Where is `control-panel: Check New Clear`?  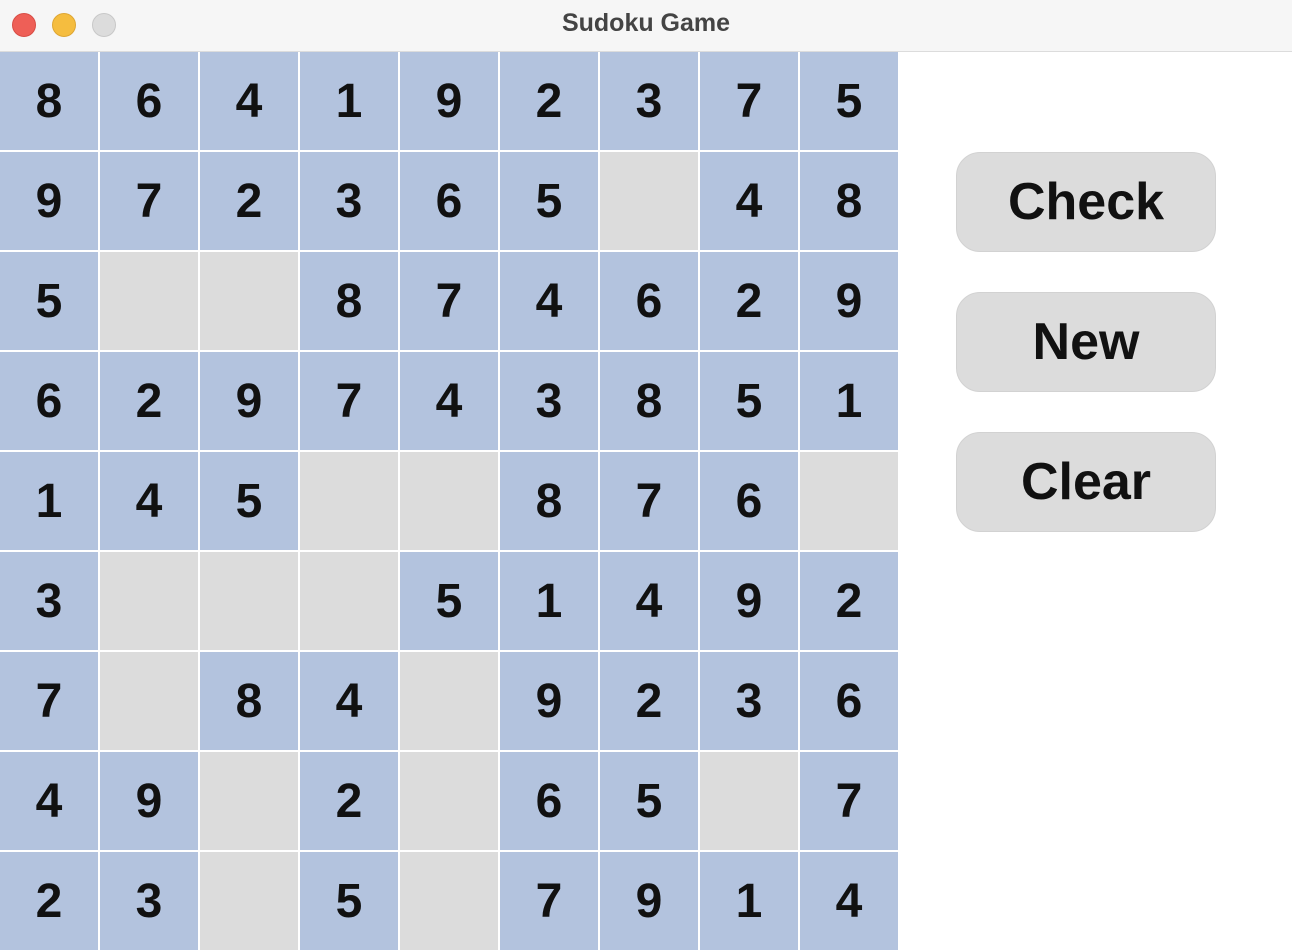
control-panel: Check New Clear is located at coordinates (1086, 362).